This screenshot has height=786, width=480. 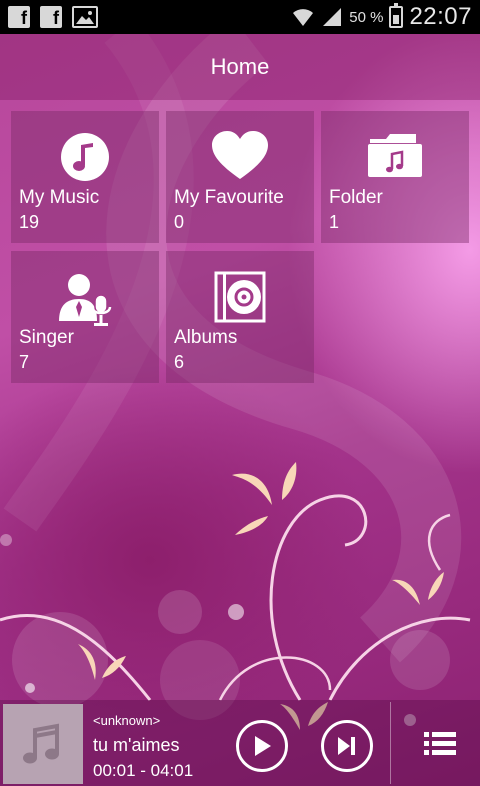 I want to click on singer-icon, so click(x=85, y=300).